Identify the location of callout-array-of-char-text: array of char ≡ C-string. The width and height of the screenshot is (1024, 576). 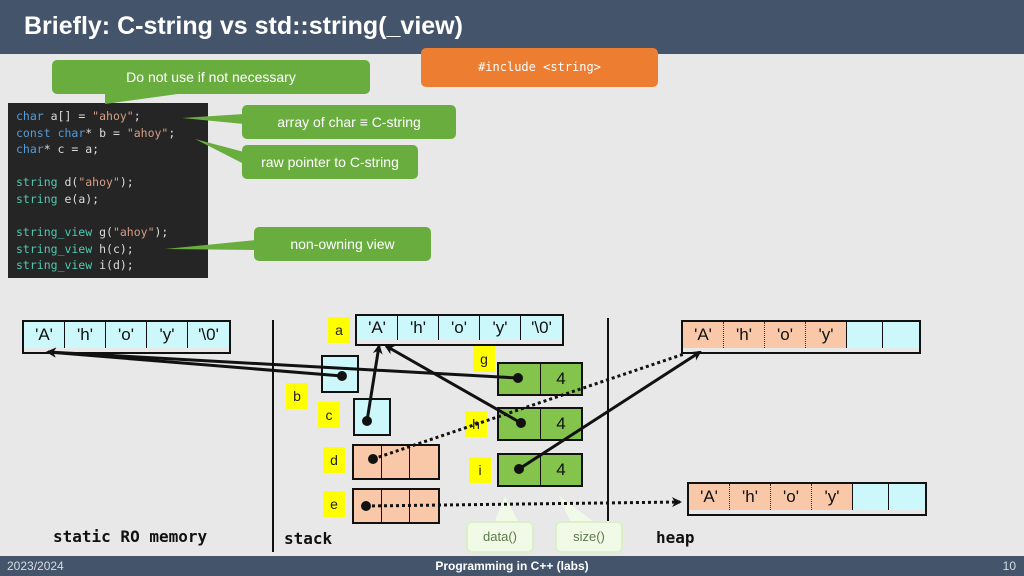
(349, 122).